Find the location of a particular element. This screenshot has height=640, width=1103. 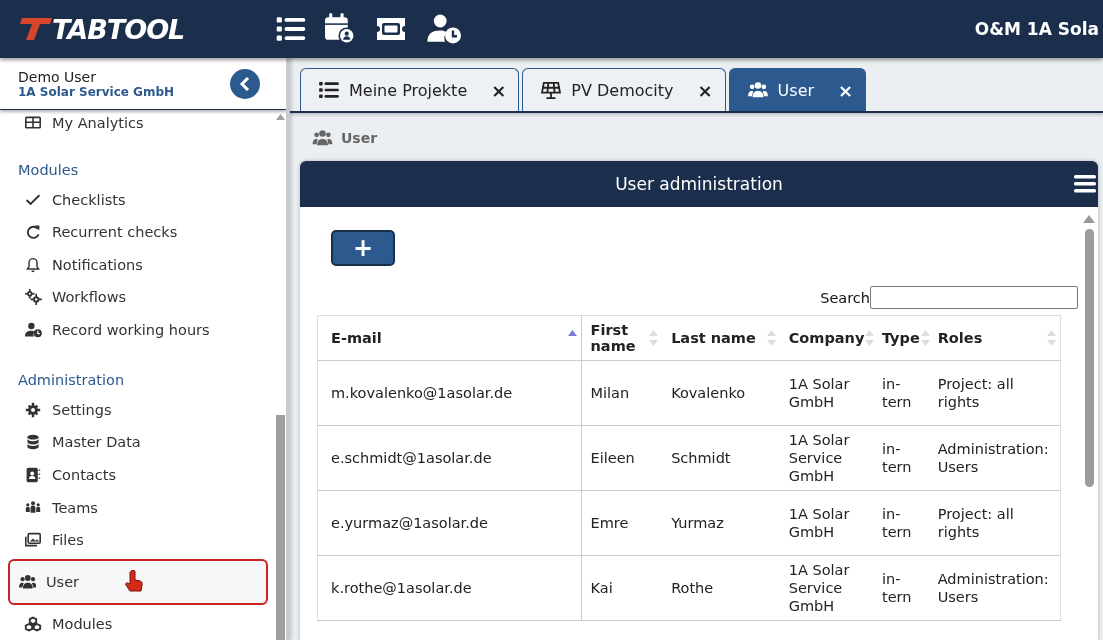

table-cell: Emre is located at coordinates (622, 523).